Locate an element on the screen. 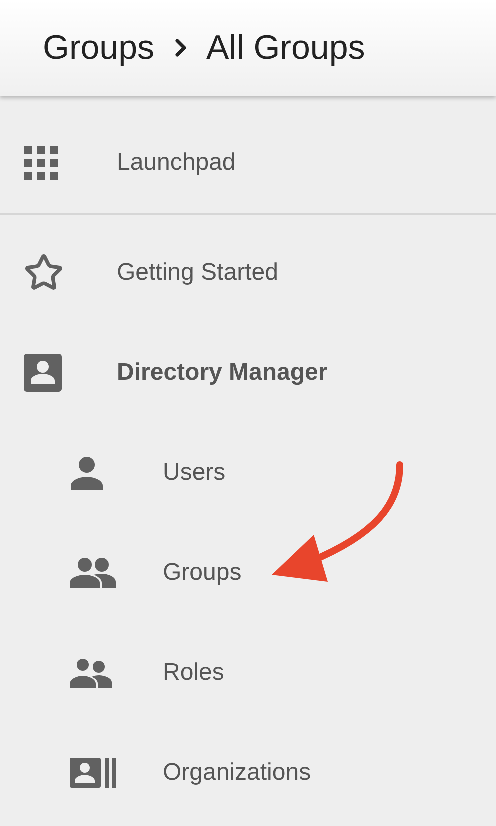 The height and width of the screenshot is (826, 496). contact-icon is located at coordinates (43, 373).